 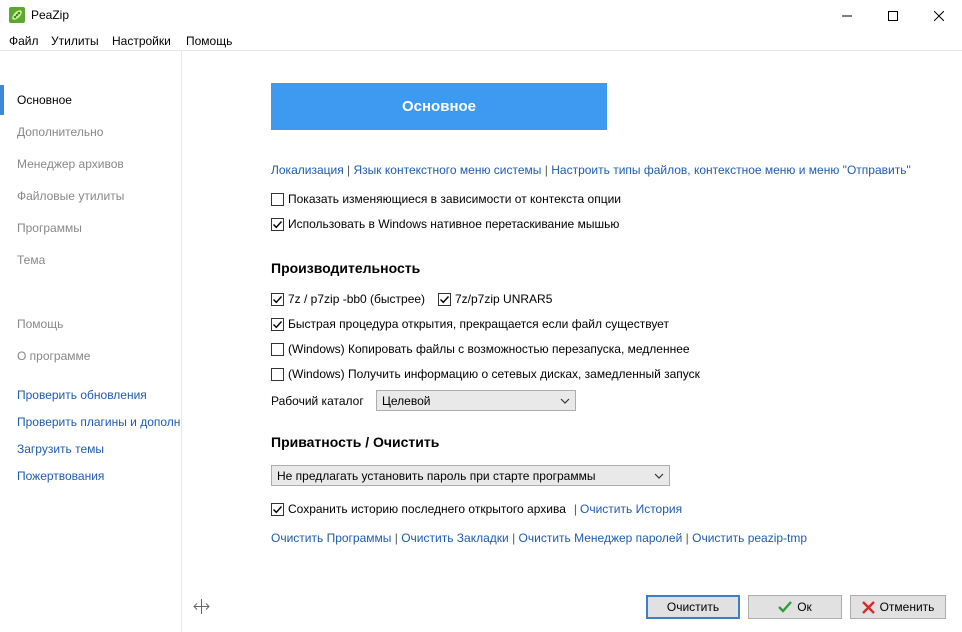 What do you see at coordinates (481, 15) in the screenshot?
I see `title-bar: PeaZip` at bounding box center [481, 15].